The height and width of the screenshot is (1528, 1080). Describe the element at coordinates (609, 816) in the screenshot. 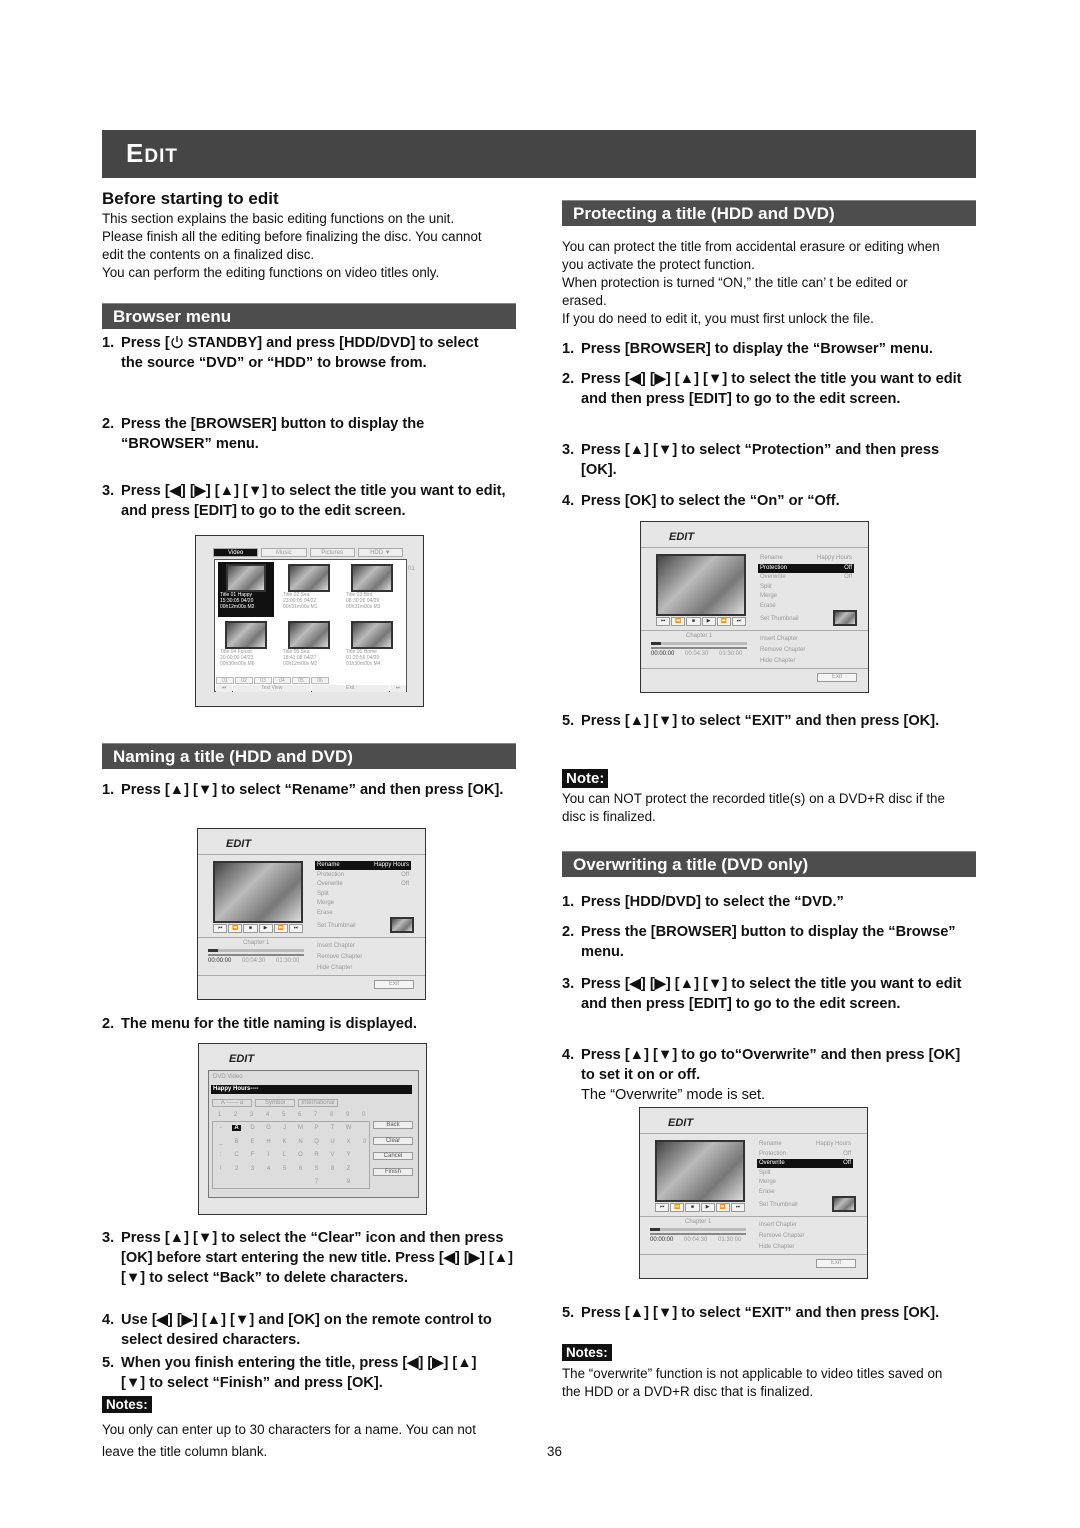

I see `text-line: disc is finalized.` at that location.